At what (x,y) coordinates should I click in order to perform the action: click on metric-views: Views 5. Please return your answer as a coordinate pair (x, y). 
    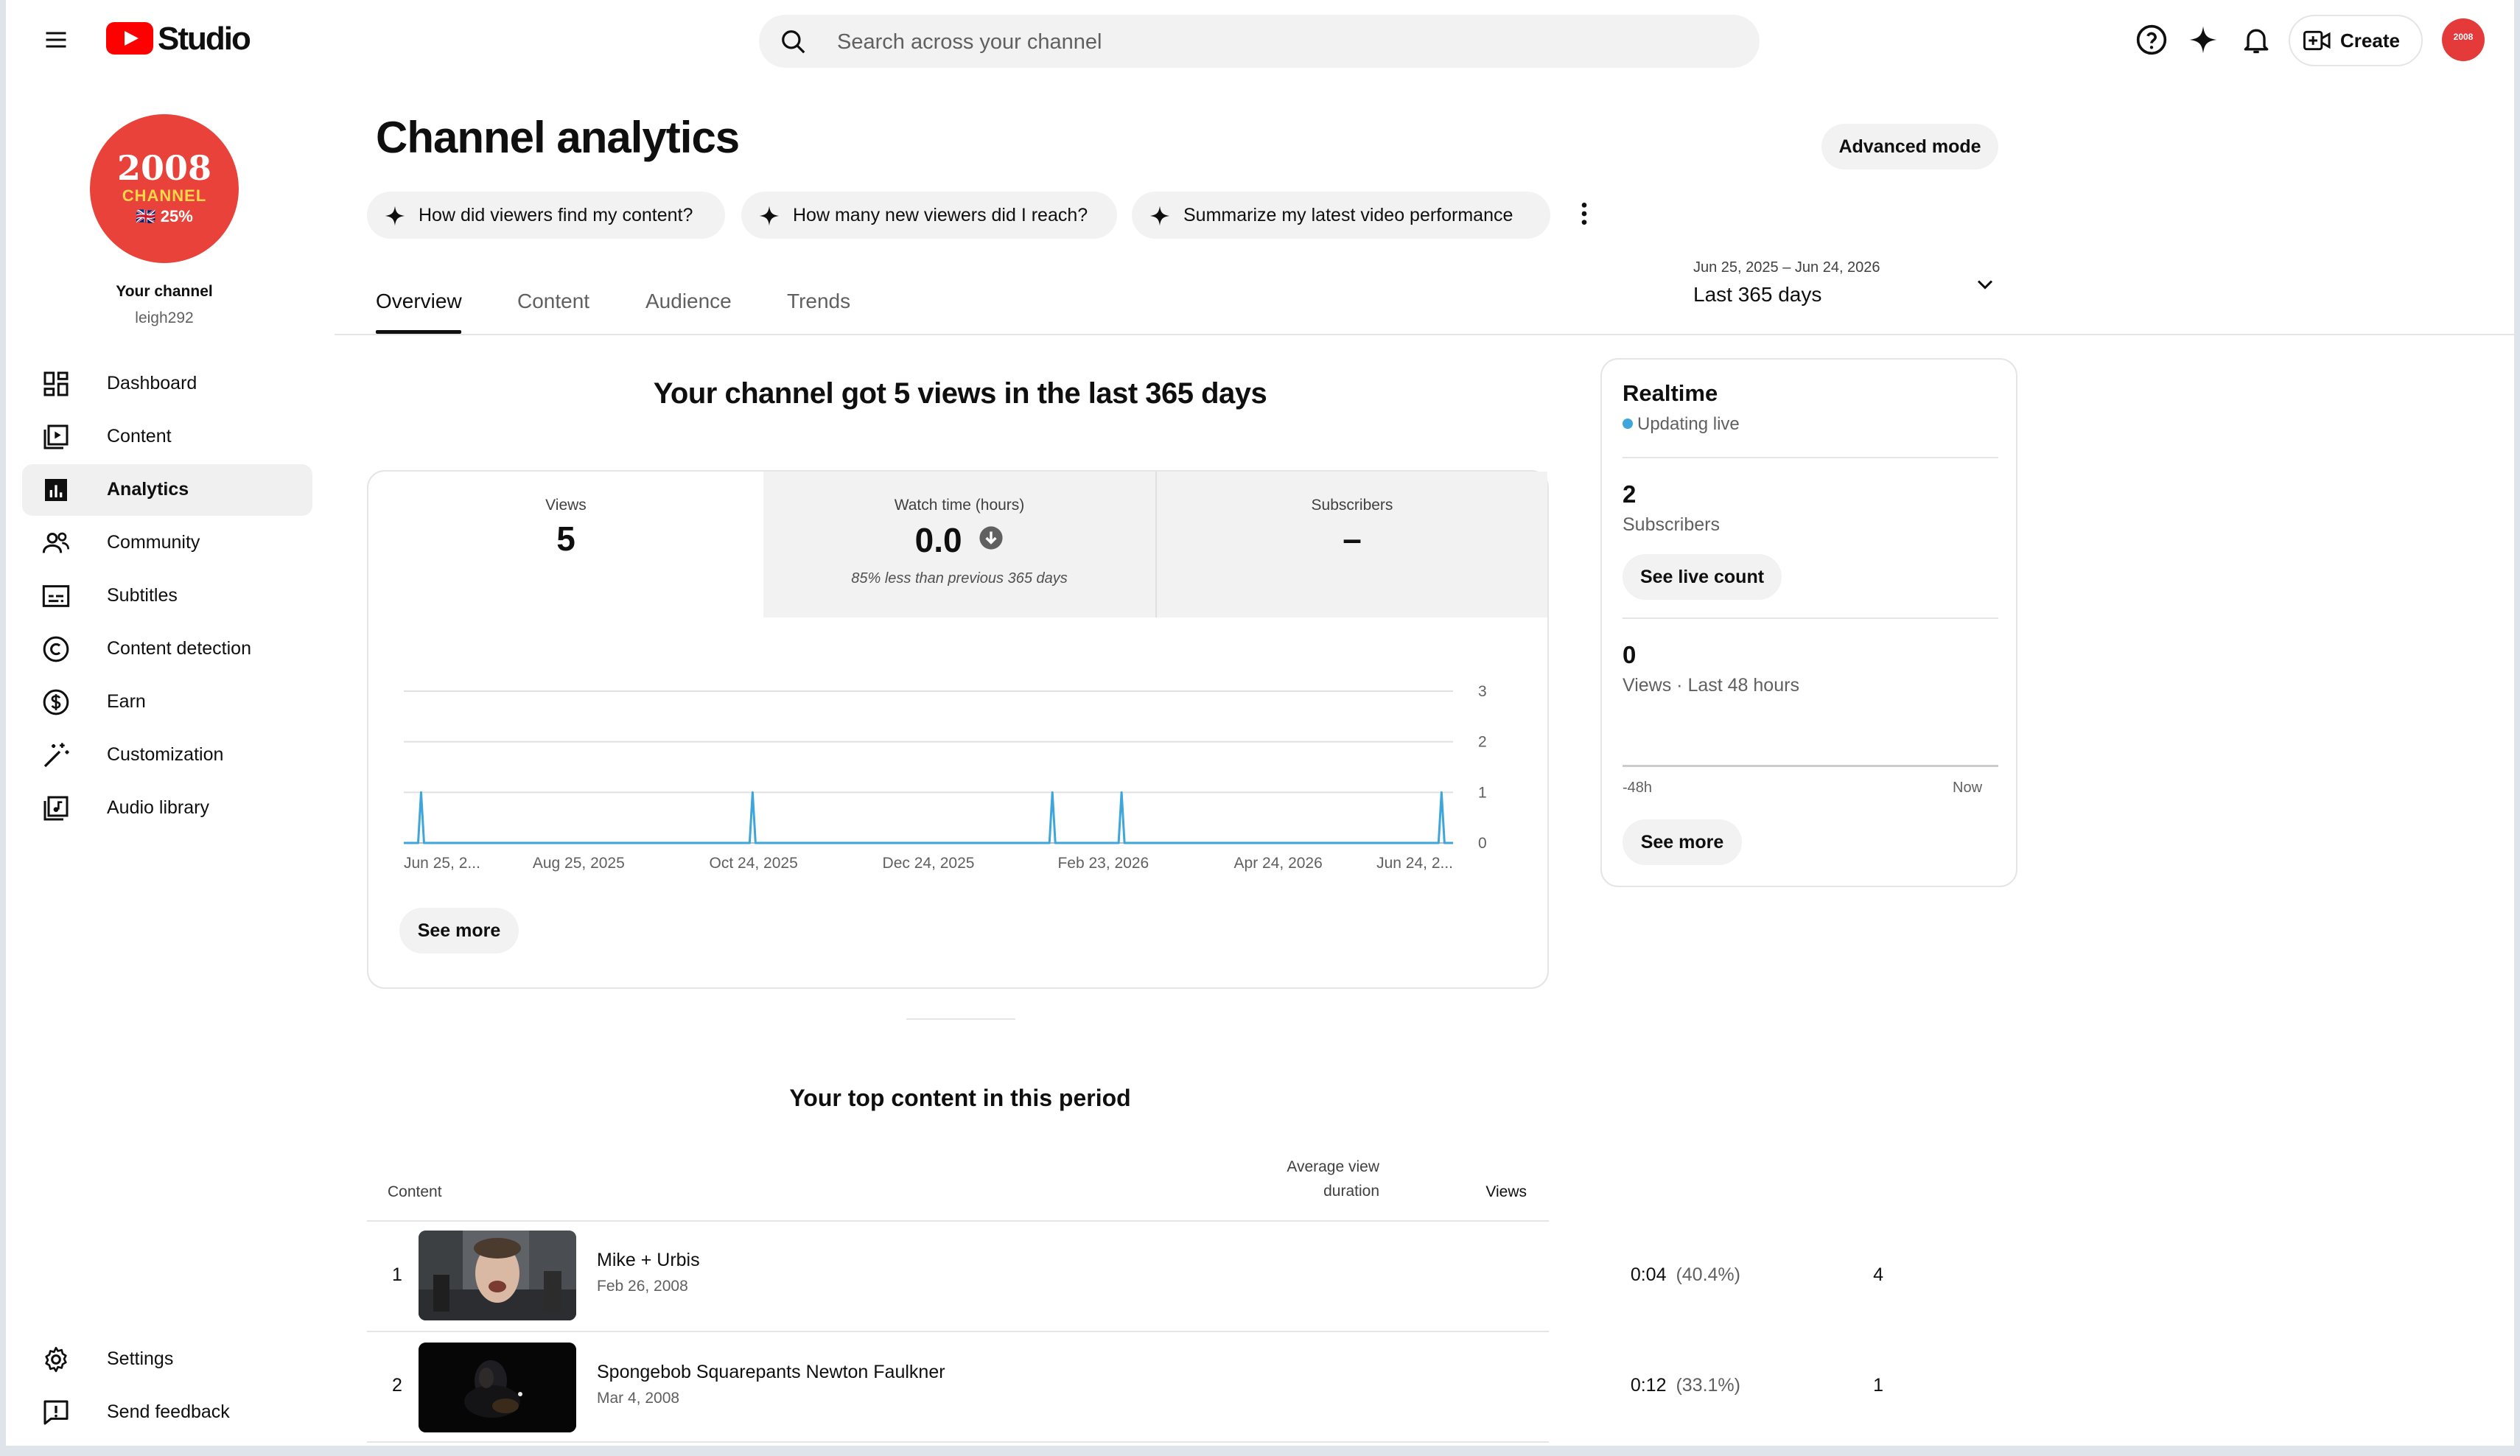
    Looking at the image, I should click on (565, 544).